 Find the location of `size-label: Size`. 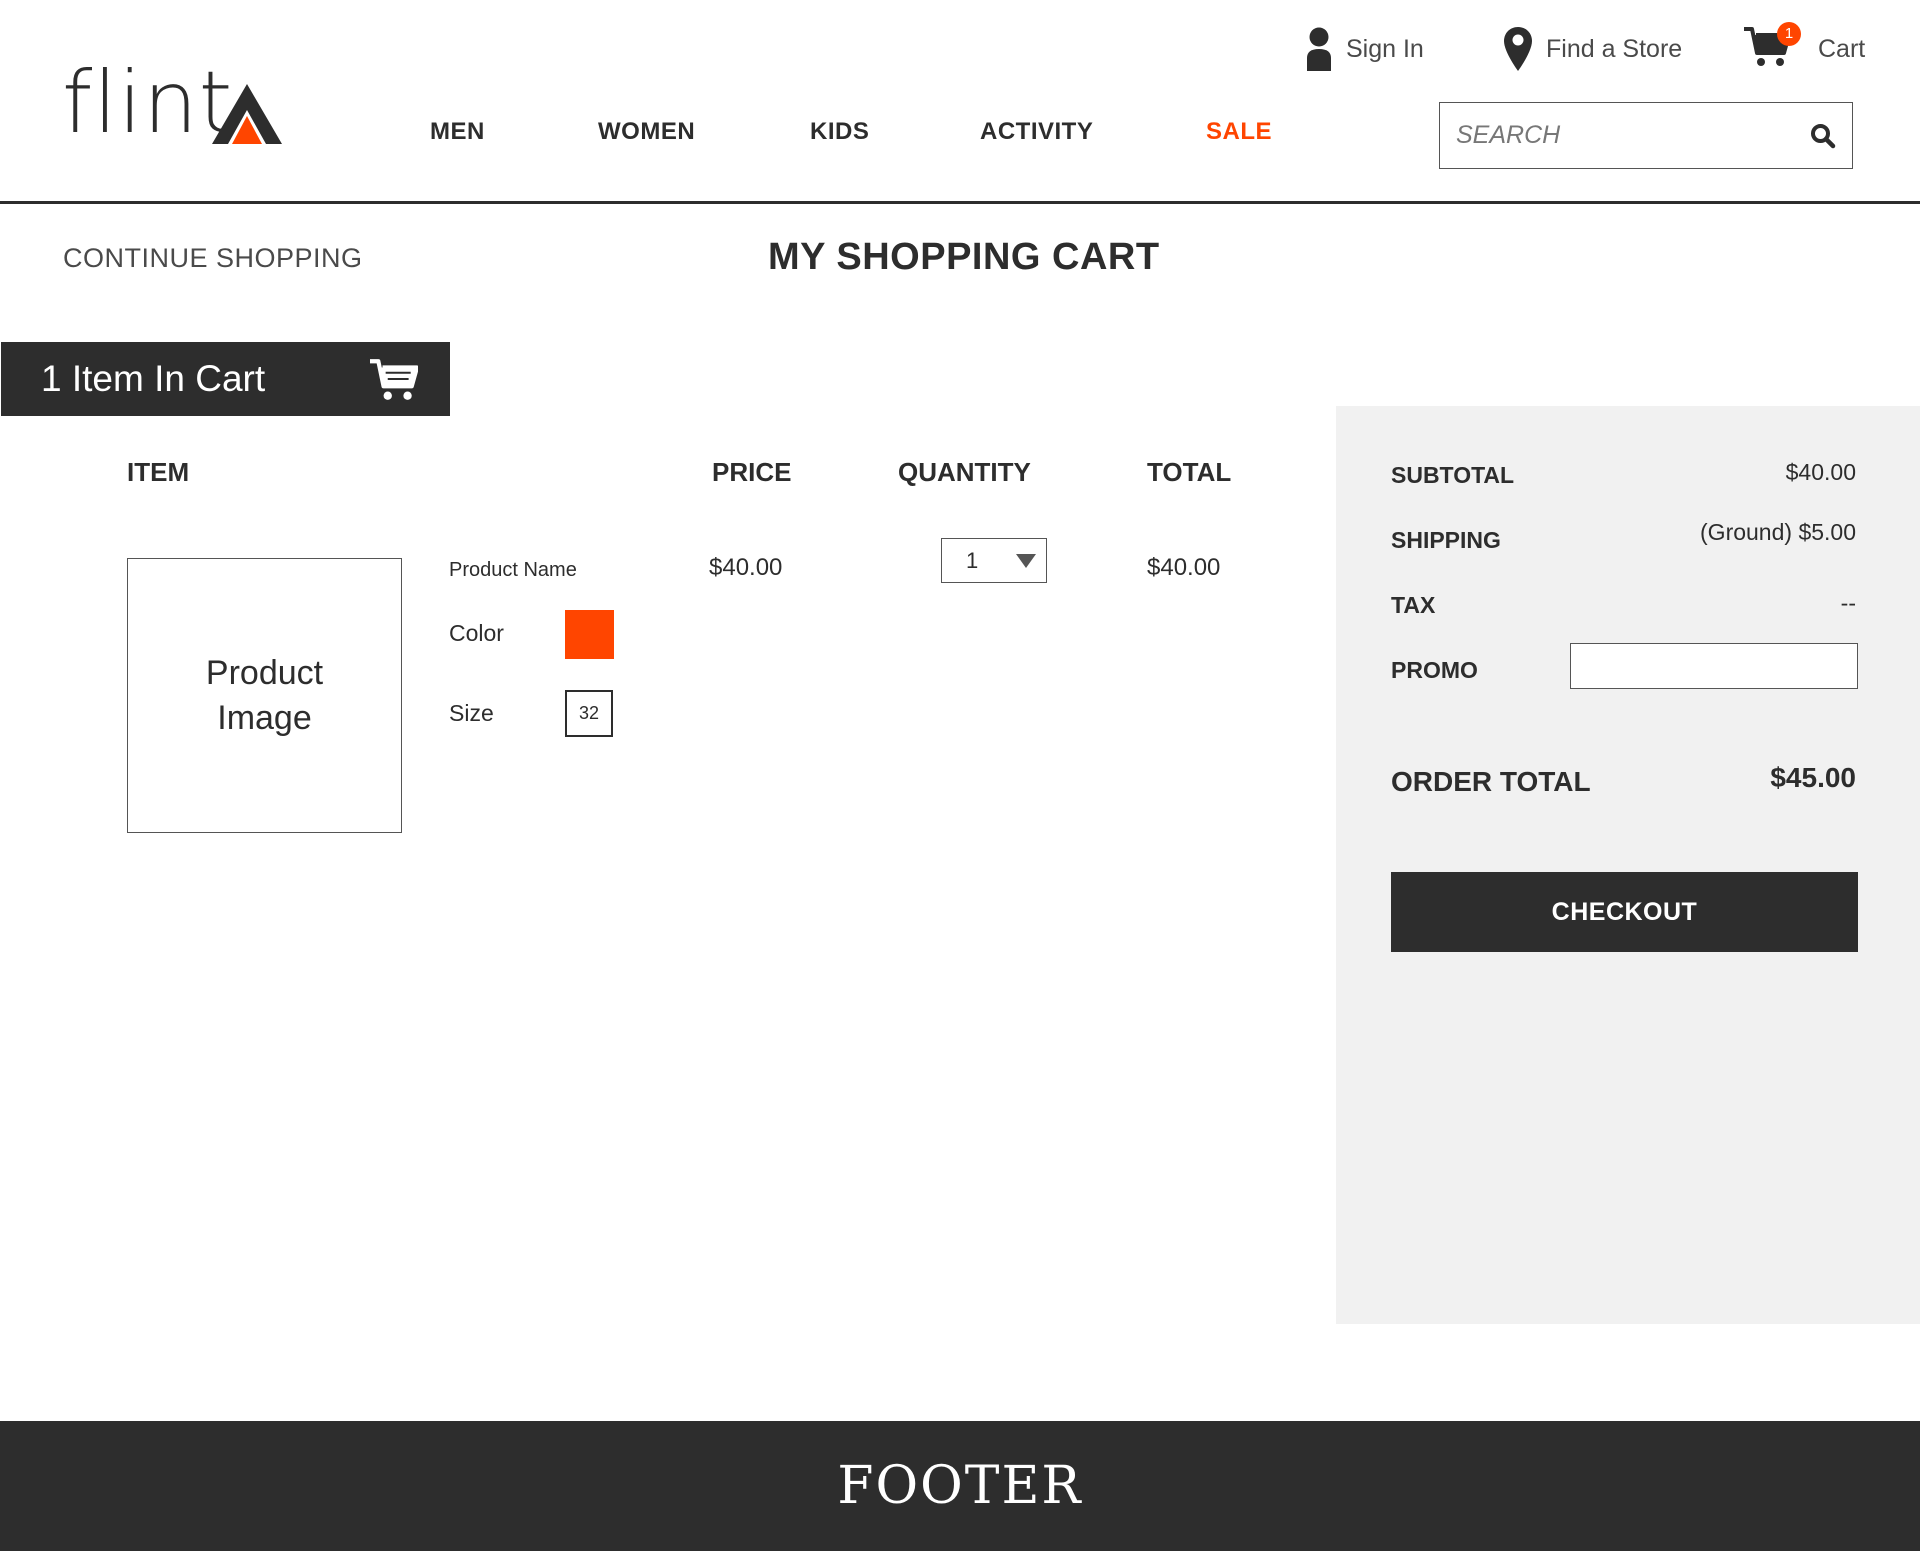

size-label: Size is located at coordinates (471, 713).